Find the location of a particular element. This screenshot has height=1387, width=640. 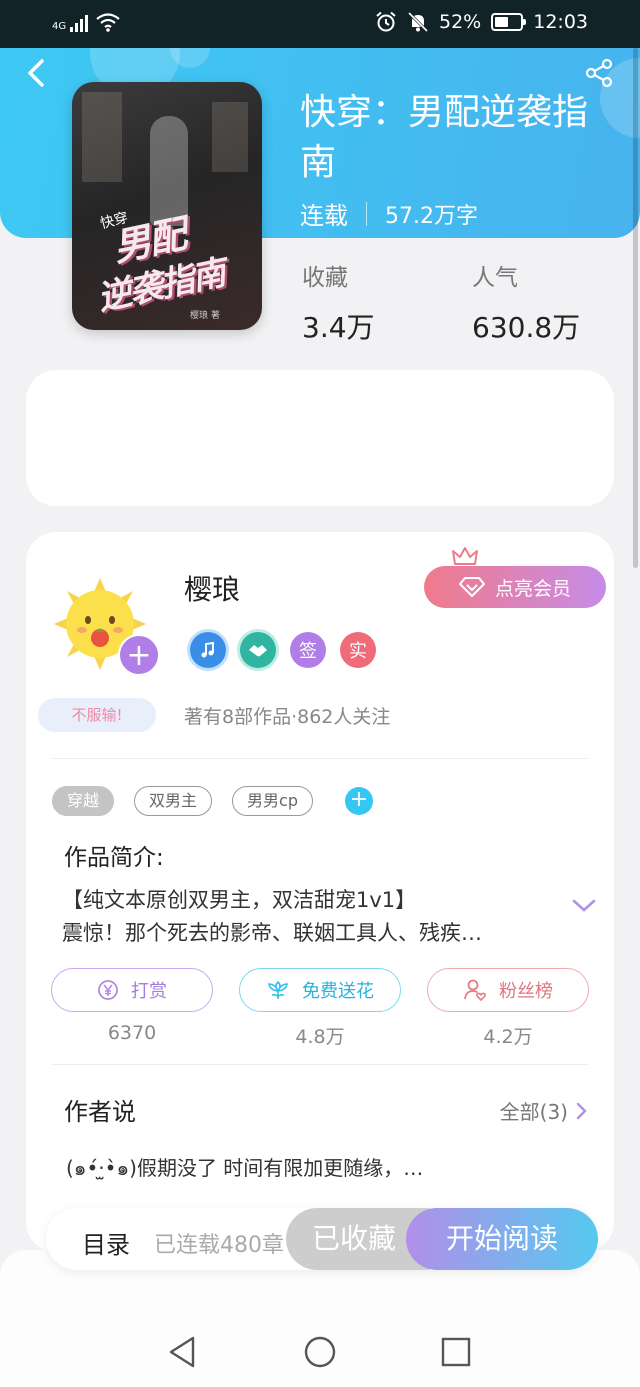

author-badges: 签 实 is located at coordinates (283, 650).